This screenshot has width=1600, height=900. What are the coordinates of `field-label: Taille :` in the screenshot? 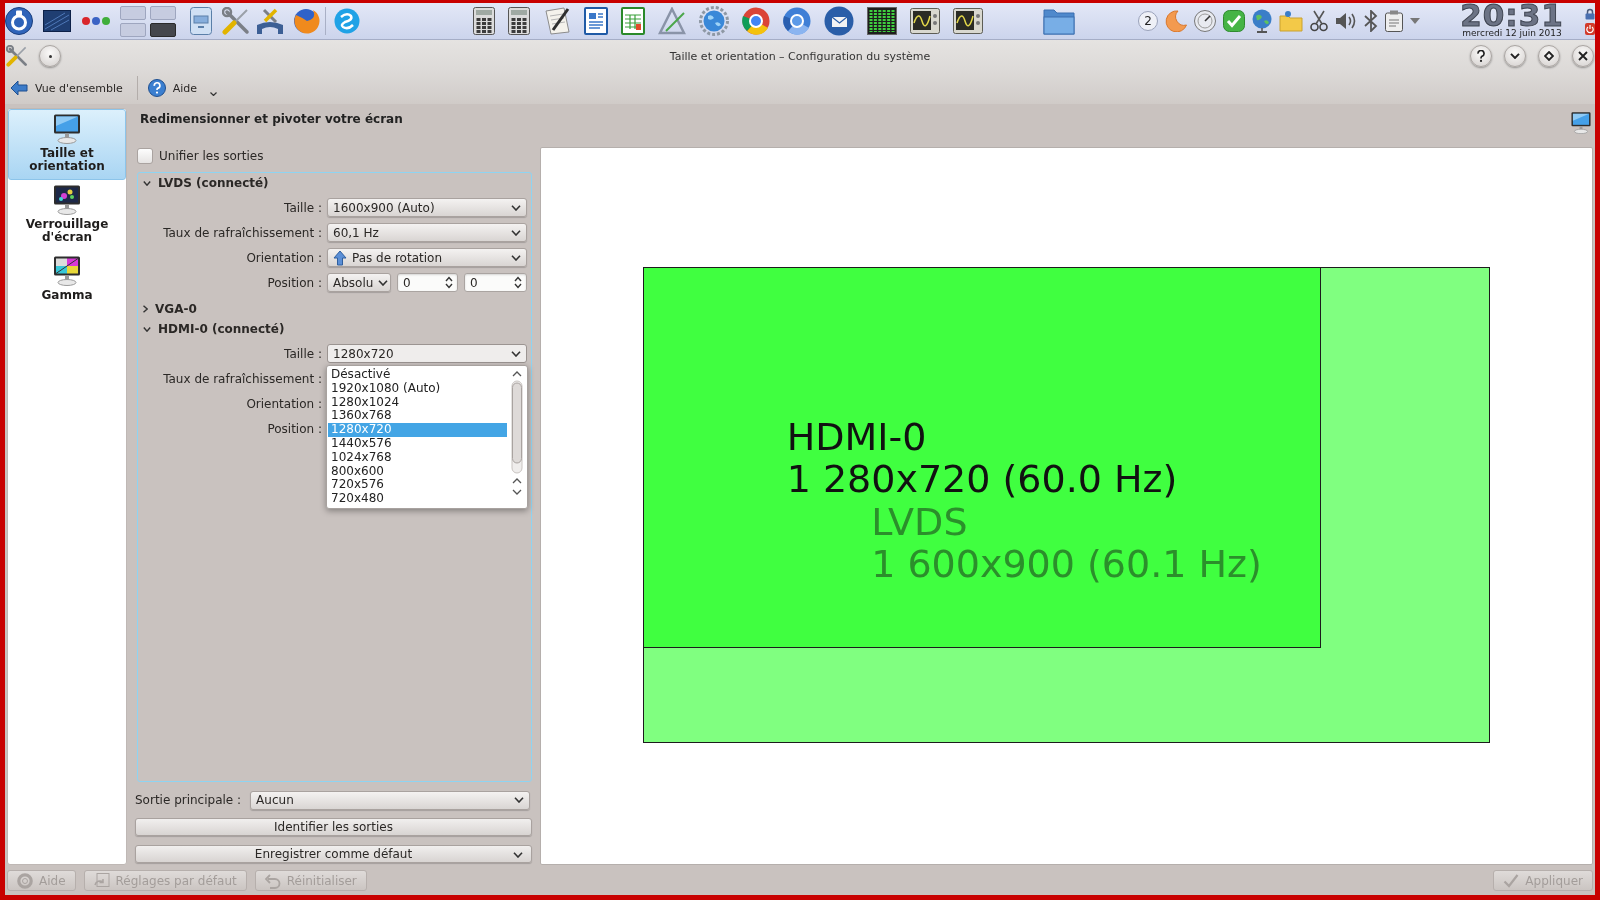 It's located at (303, 207).